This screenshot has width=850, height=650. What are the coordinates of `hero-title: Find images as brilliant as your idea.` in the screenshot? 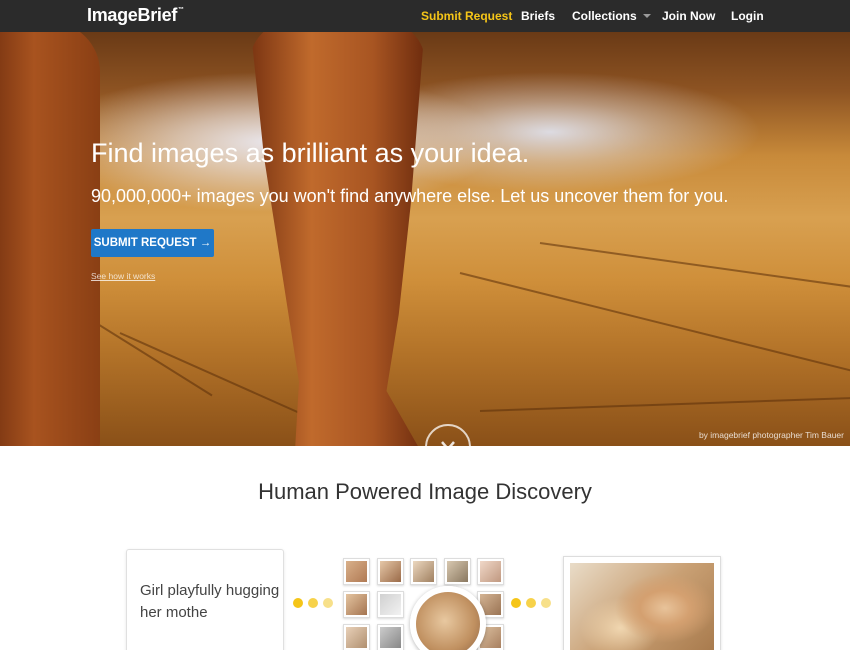 It's located at (310, 153).